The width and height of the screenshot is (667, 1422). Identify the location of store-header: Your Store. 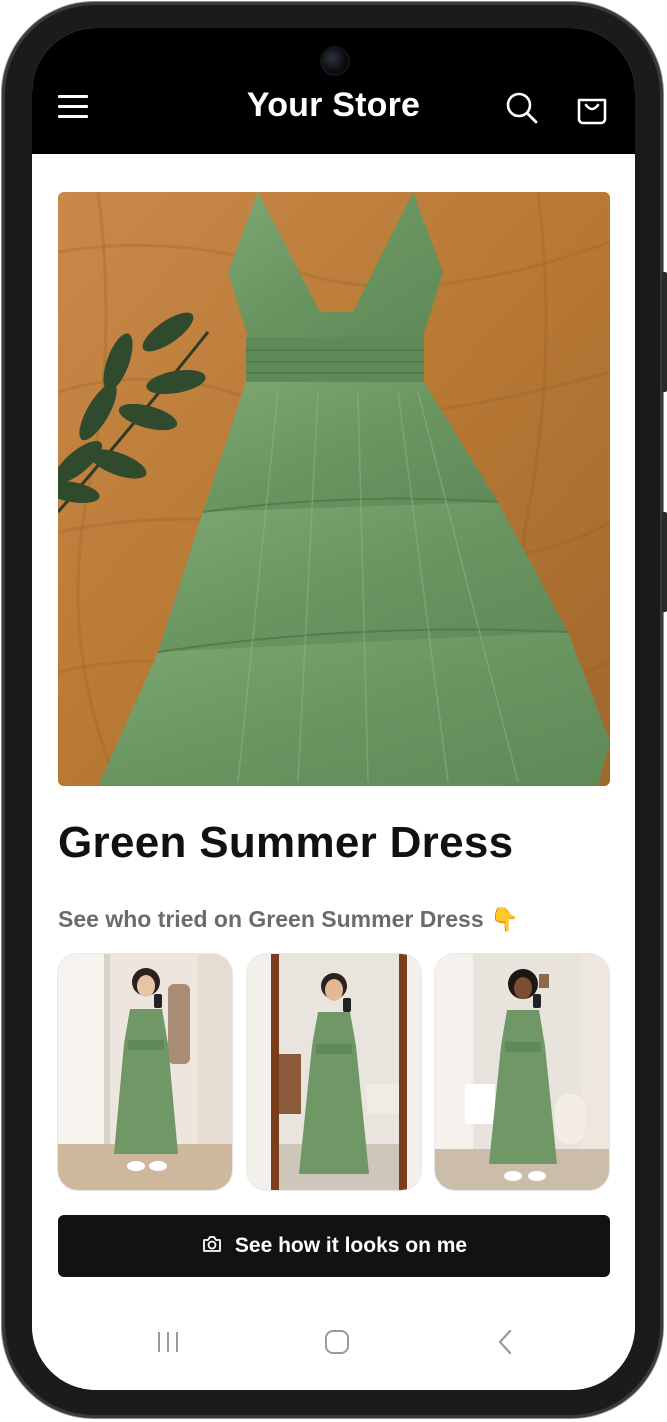
(333, 91).